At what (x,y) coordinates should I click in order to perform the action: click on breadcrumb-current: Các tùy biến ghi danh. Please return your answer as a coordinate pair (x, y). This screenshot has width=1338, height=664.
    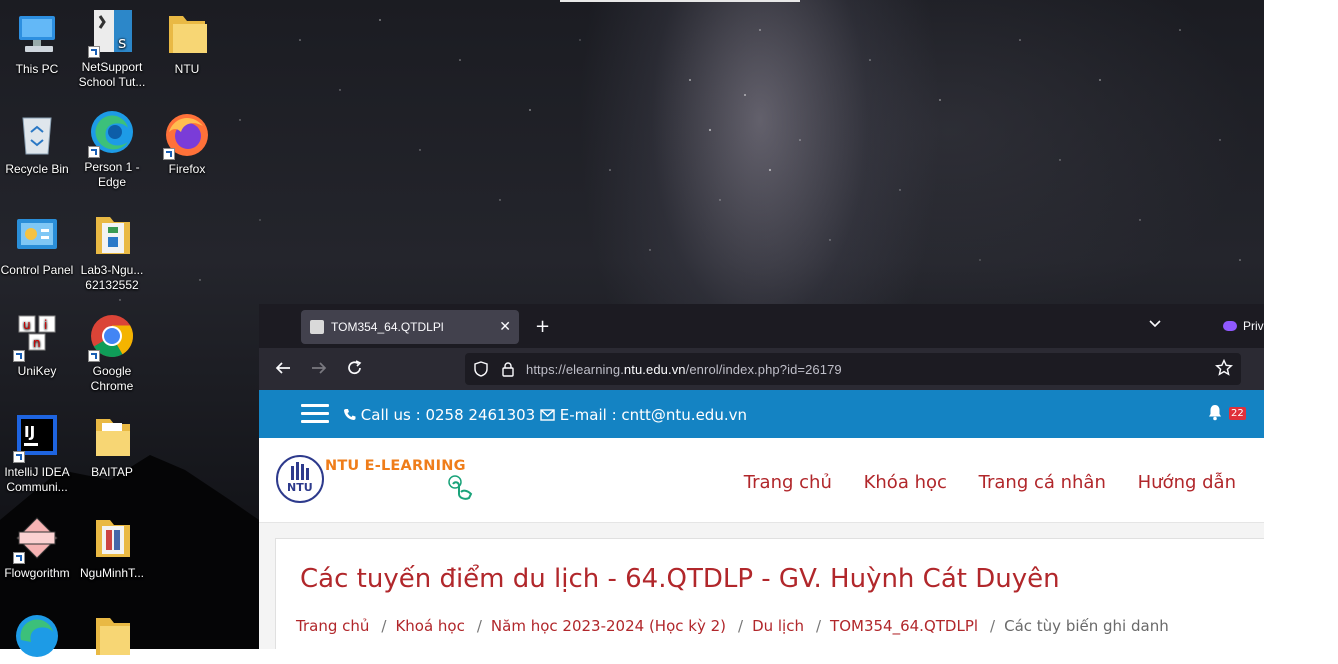
    Looking at the image, I should click on (1086, 626).